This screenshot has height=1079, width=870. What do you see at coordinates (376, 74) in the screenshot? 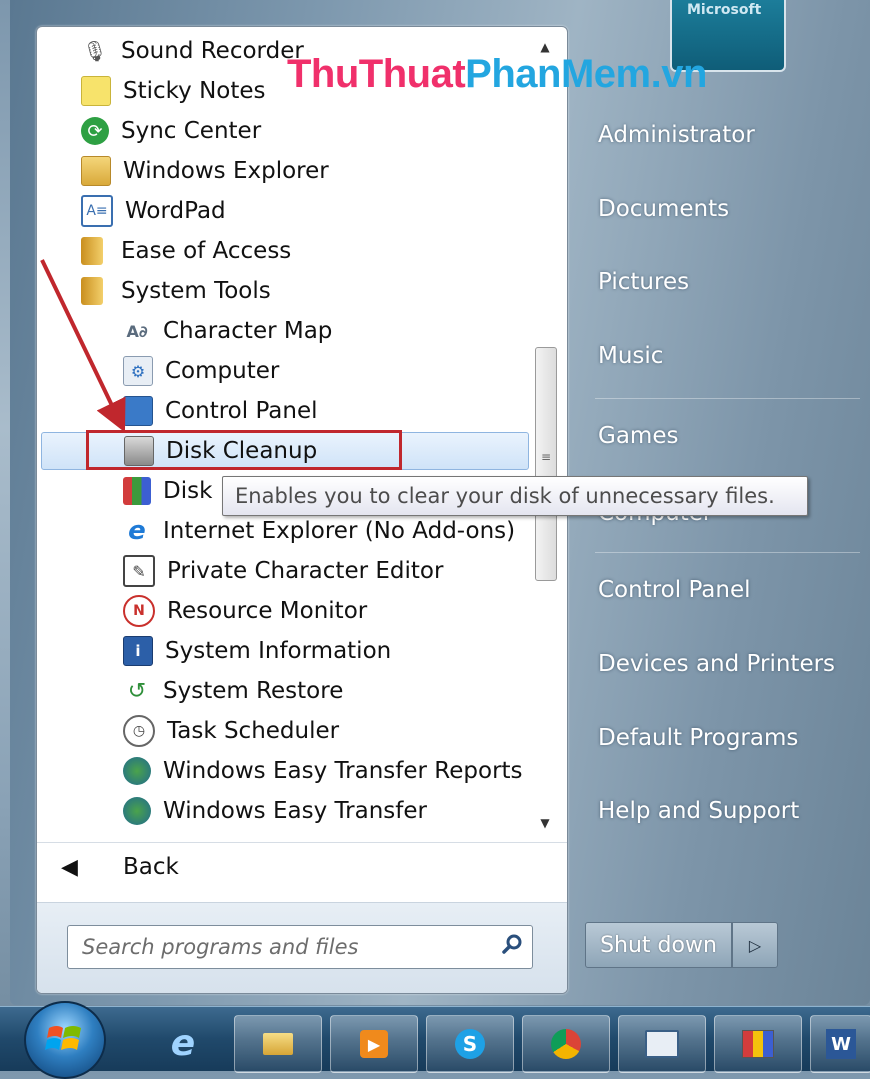
I see `watermark-part1: ThuThuat` at bounding box center [376, 74].